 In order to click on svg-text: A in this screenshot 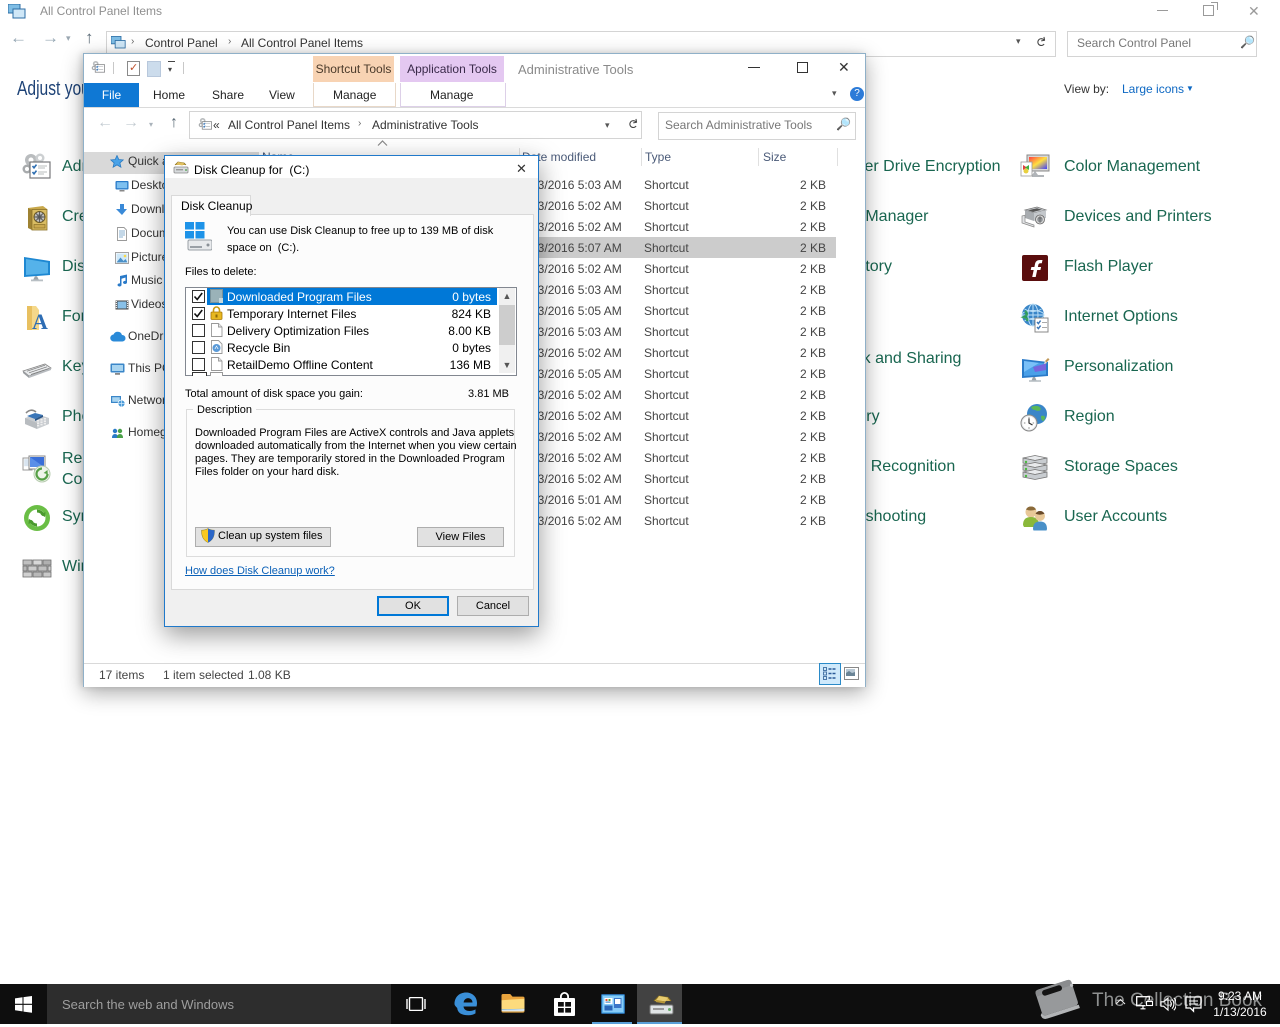, I will do `click(40, 321)`.